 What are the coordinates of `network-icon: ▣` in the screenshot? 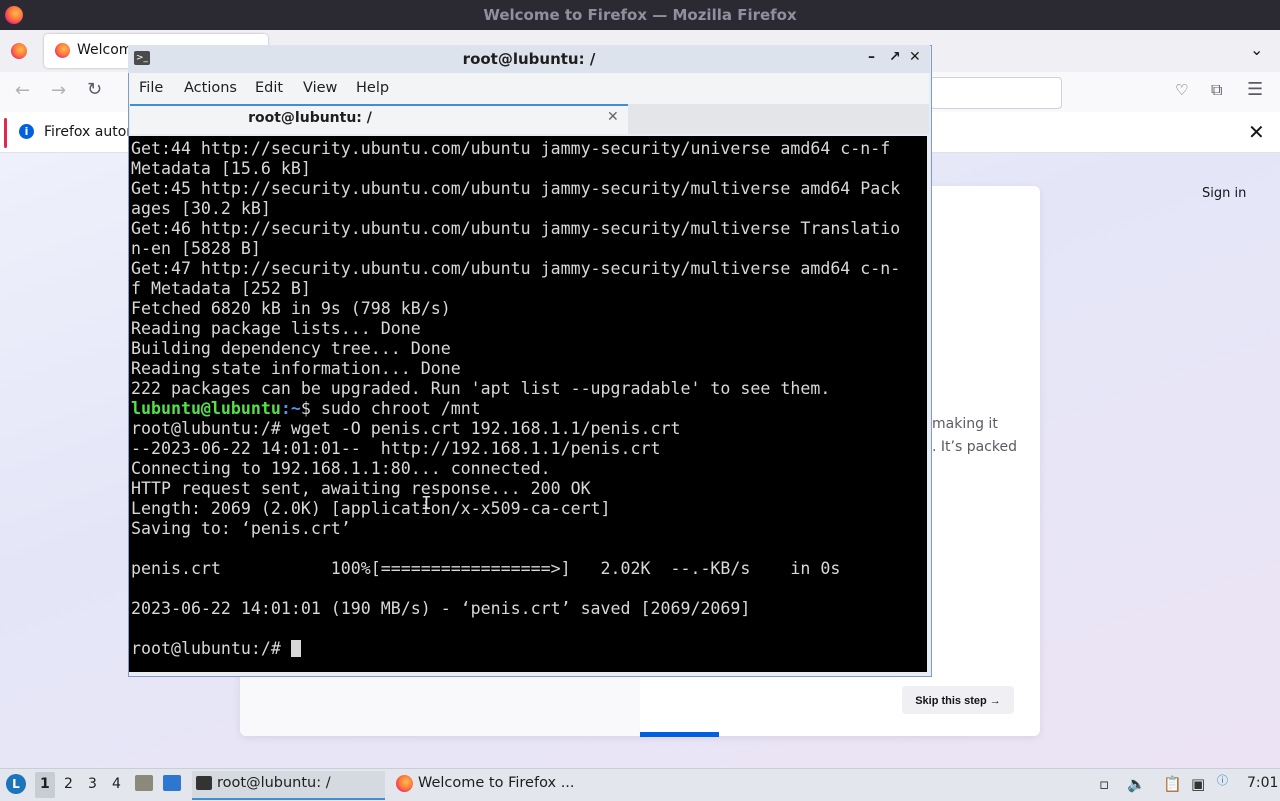 It's located at (1198, 784).